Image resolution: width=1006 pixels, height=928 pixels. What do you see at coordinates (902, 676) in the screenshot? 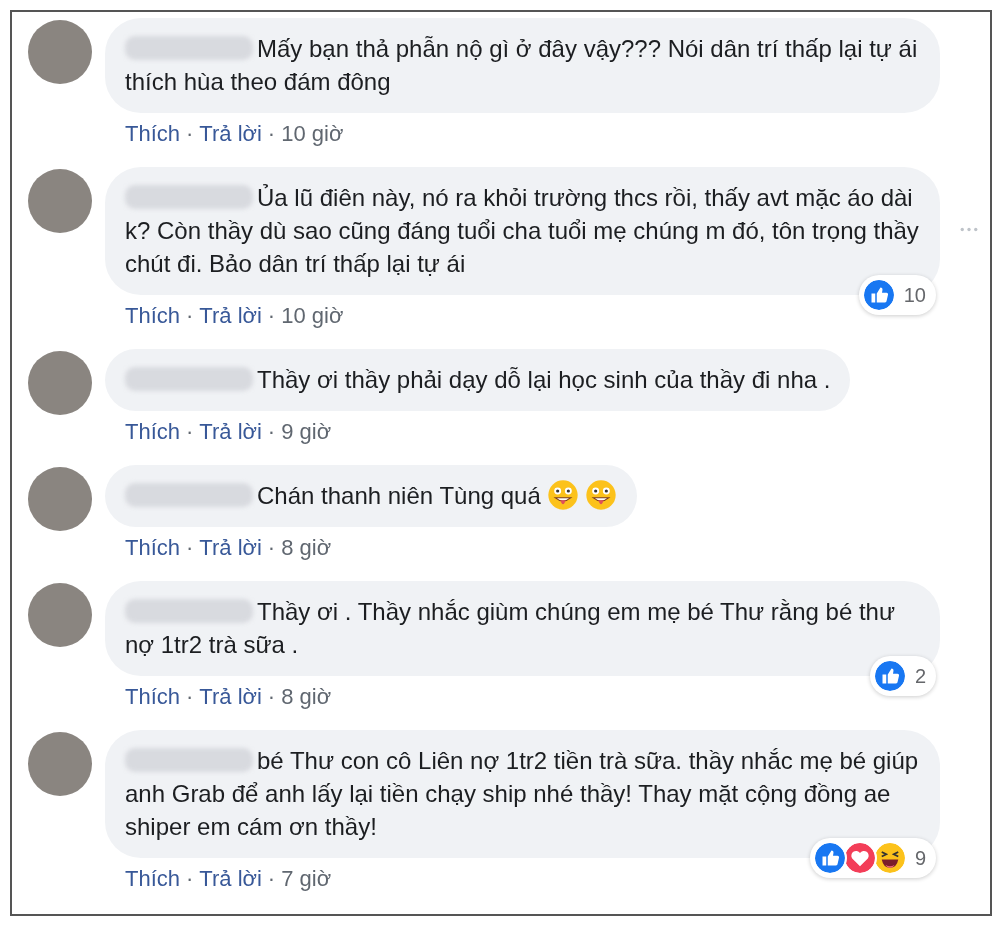
I see `reaction-count: 2` at bounding box center [902, 676].